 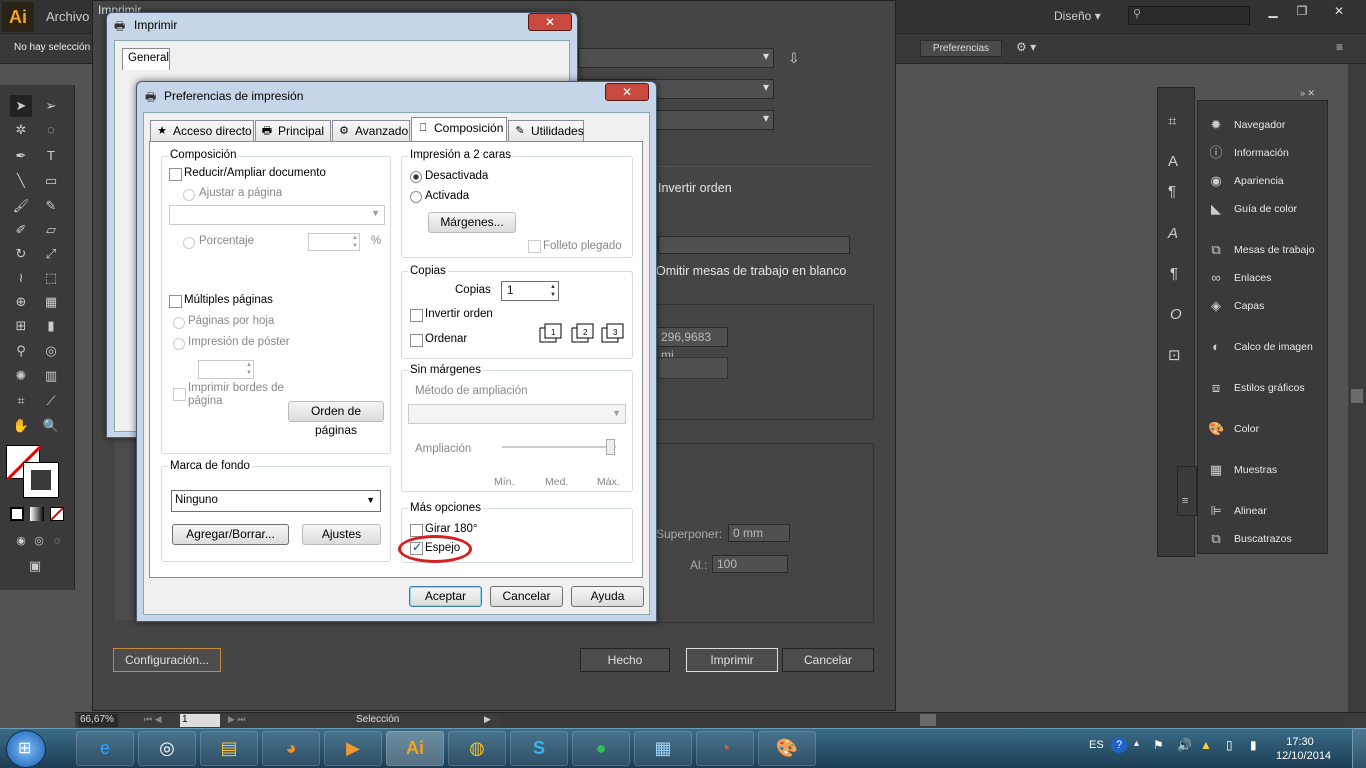 I want to click on language-indicator: ES, so click(x=1096, y=745).